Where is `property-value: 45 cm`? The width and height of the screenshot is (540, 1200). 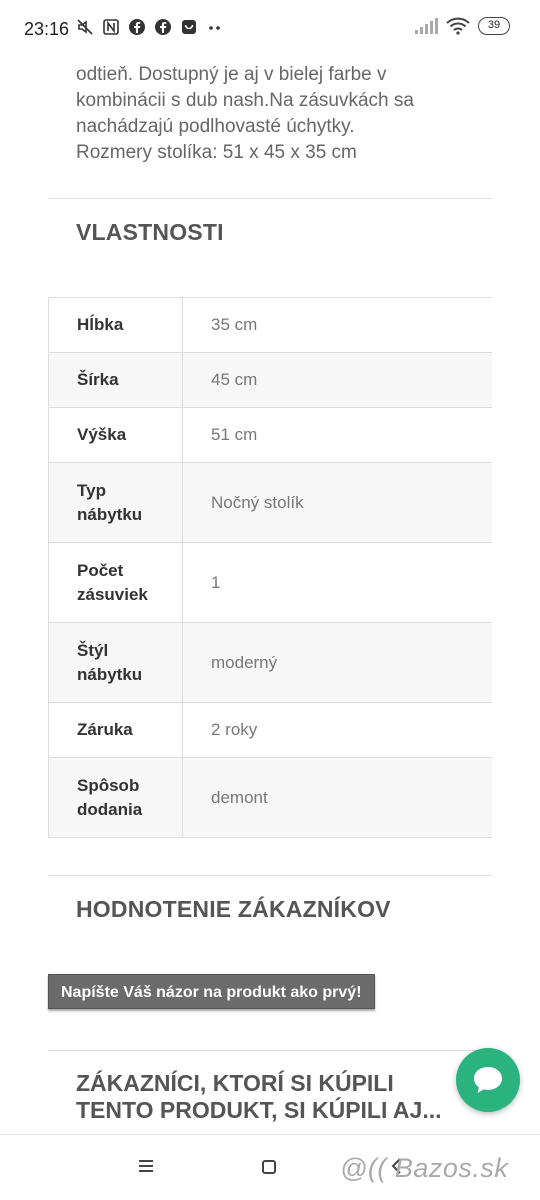 property-value: 45 cm is located at coordinates (337, 380).